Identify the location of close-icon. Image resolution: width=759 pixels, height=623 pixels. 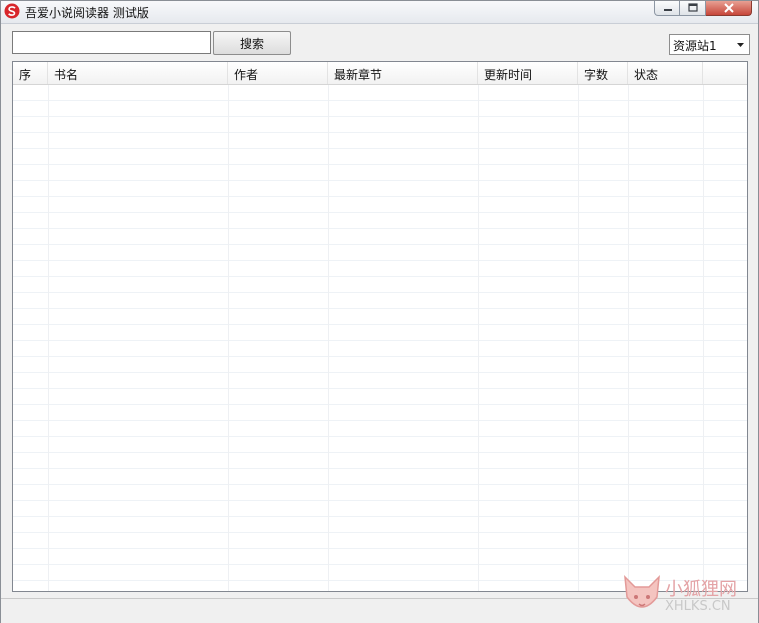
(729, 8).